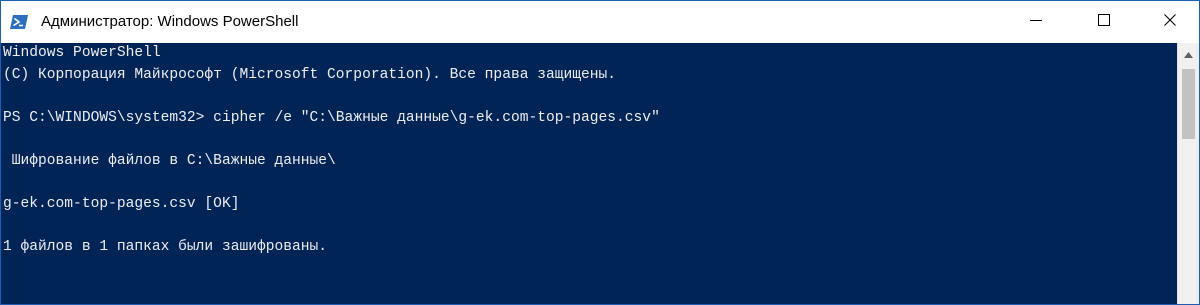 This screenshot has width=1200, height=305. What do you see at coordinates (170, 21) in the screenshot?
I see `window-title: Администратор: Windows PowerShell` at bounding box center [170, 21].